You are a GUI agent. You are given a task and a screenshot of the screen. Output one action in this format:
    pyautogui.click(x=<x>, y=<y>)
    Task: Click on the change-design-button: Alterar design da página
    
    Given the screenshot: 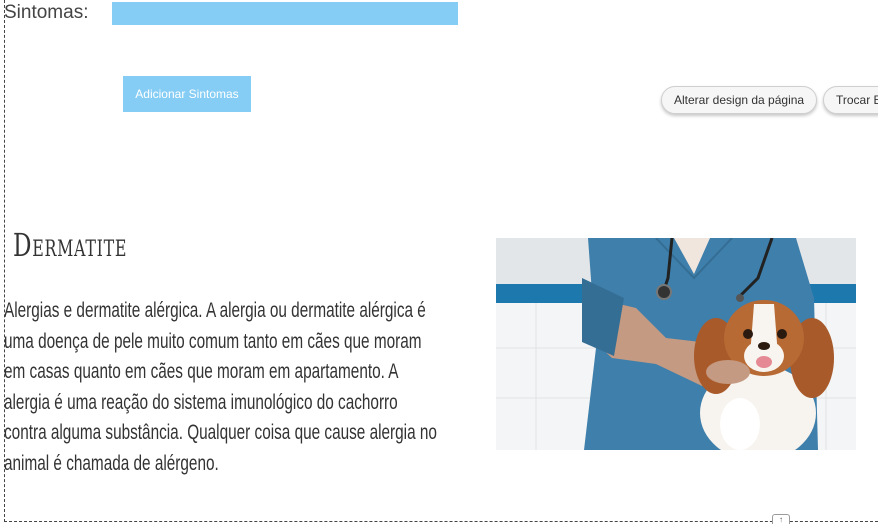 What is the action you would take?
    pyautogui.click(x=739, y=100)
    